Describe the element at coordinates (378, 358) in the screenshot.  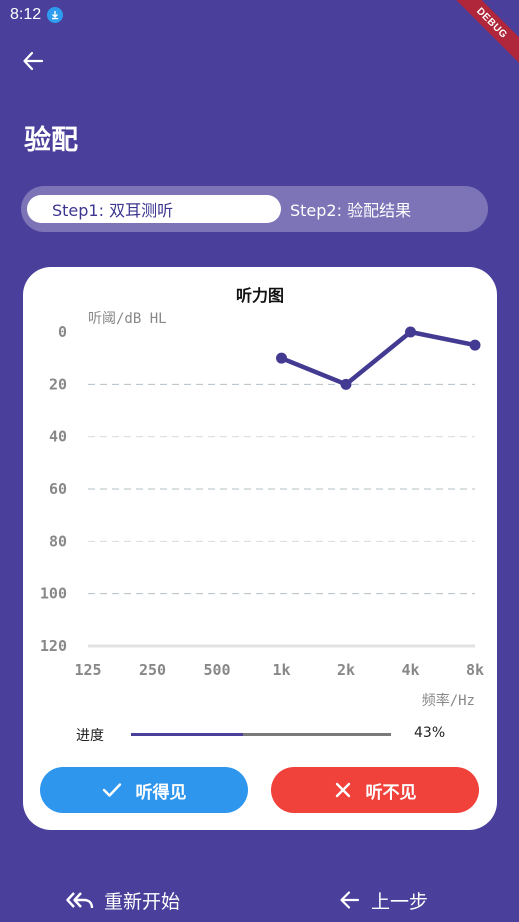
I see `series-line` at that location.